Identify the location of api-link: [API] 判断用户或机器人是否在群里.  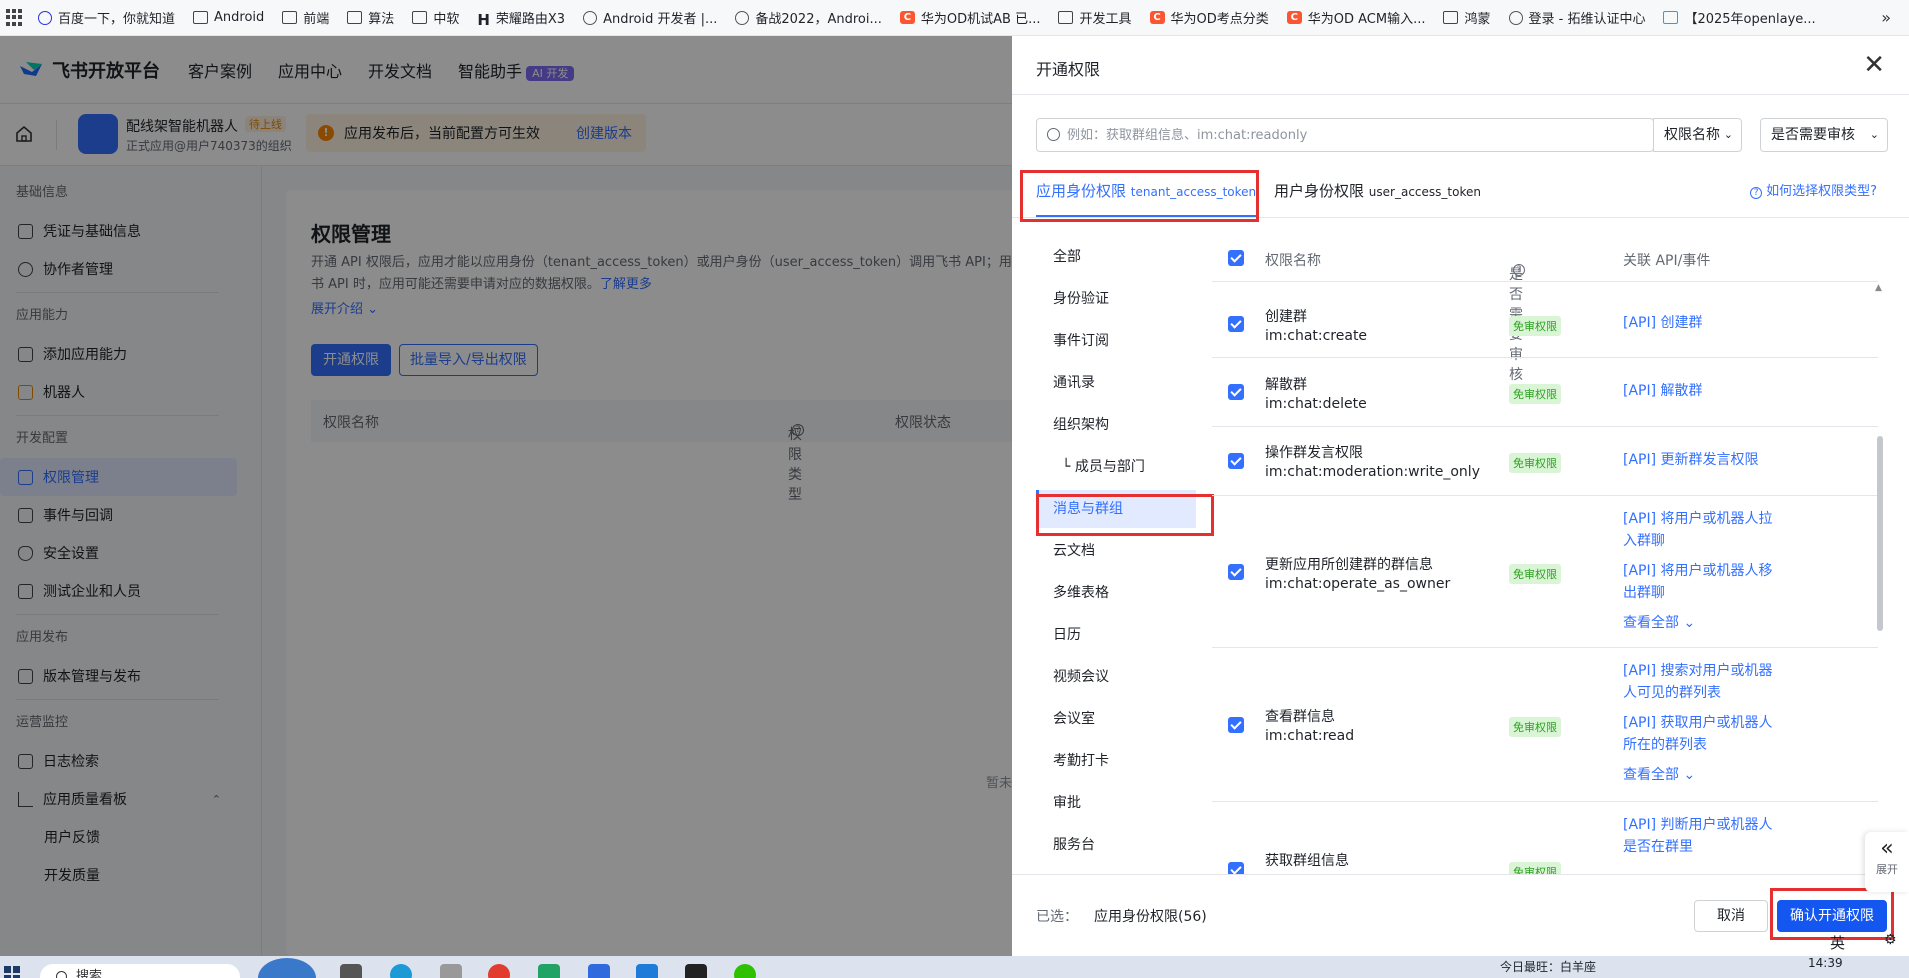
(1698, 836).